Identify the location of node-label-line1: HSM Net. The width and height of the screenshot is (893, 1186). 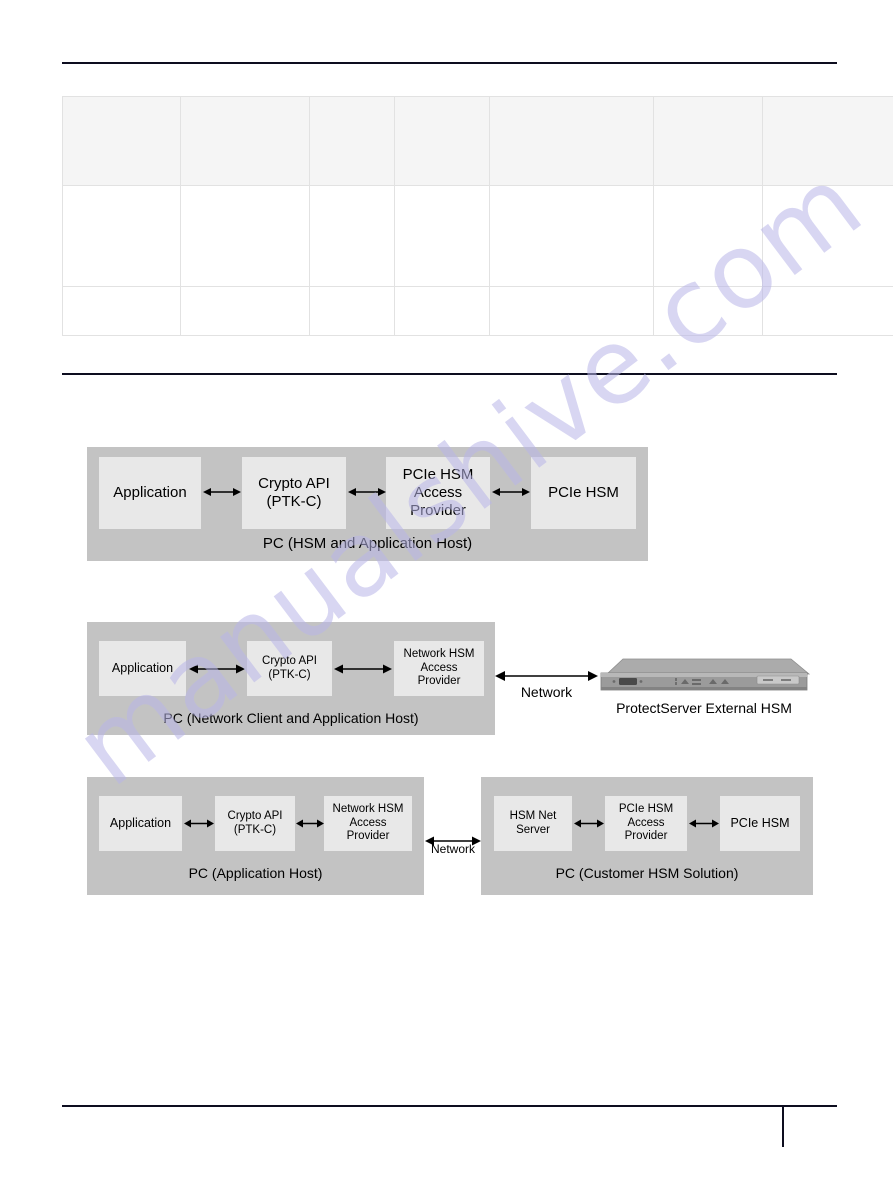
(533, 815).